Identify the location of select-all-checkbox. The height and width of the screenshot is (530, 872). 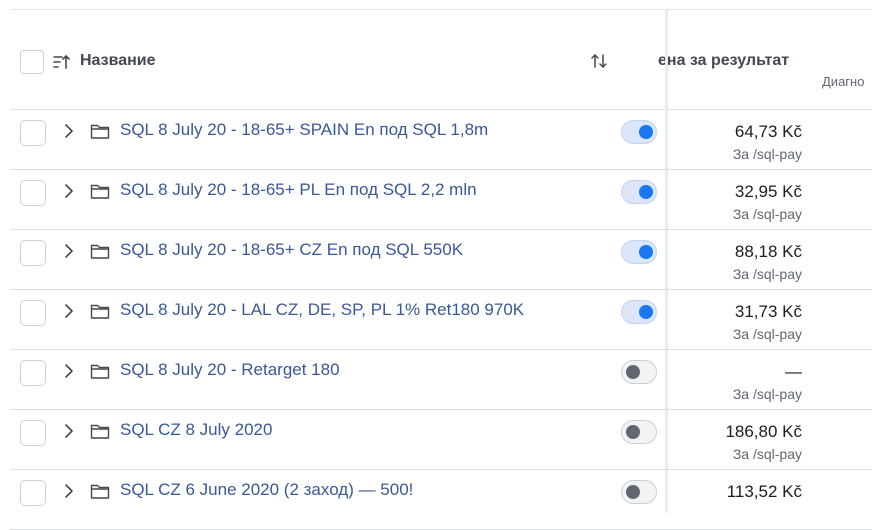
(32, 62).